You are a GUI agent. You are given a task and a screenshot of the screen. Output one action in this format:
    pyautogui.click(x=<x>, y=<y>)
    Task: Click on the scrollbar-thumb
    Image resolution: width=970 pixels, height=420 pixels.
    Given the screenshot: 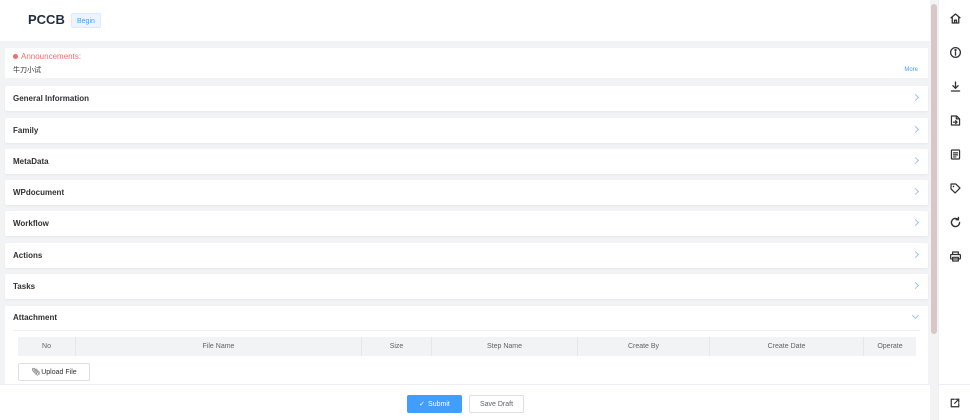 What is the action you would take?
    pyautogui.click(x=934, y=169)
    